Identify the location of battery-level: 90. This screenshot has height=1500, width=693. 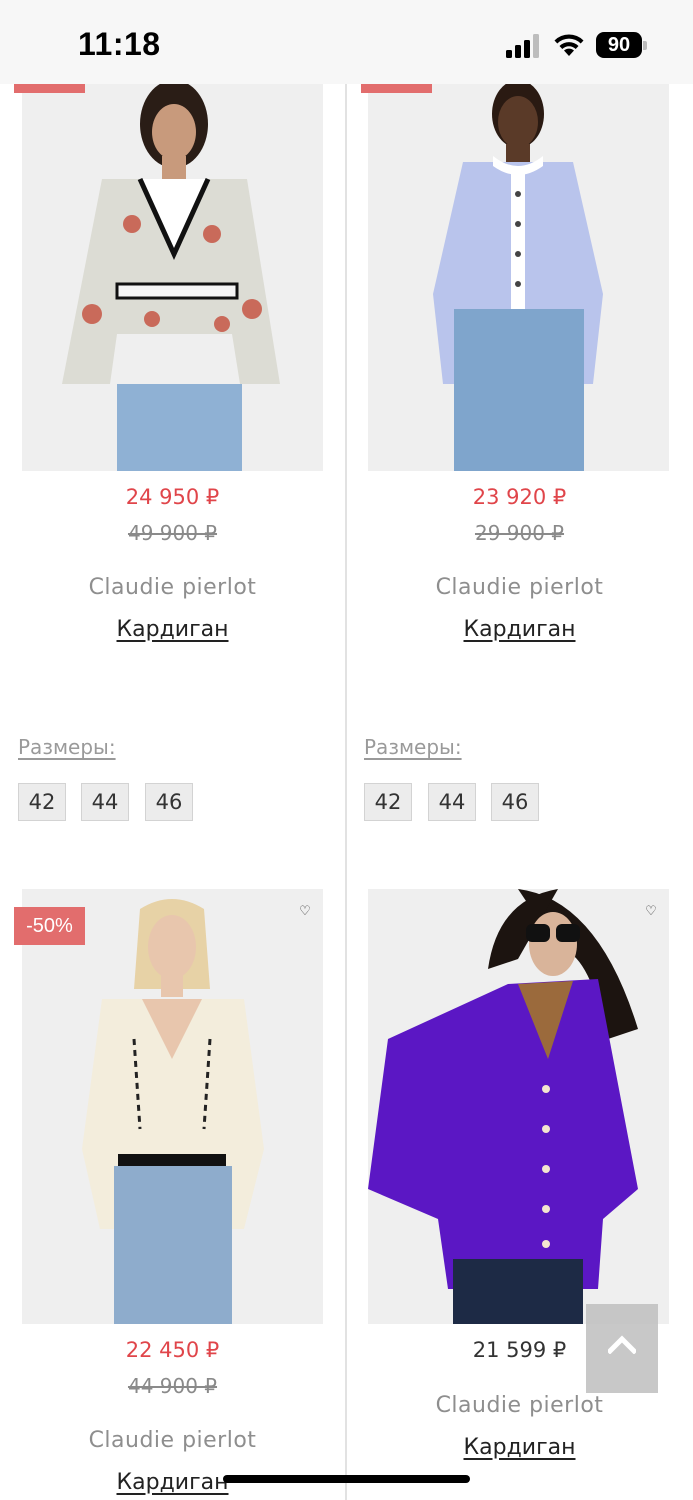
(619, 45).